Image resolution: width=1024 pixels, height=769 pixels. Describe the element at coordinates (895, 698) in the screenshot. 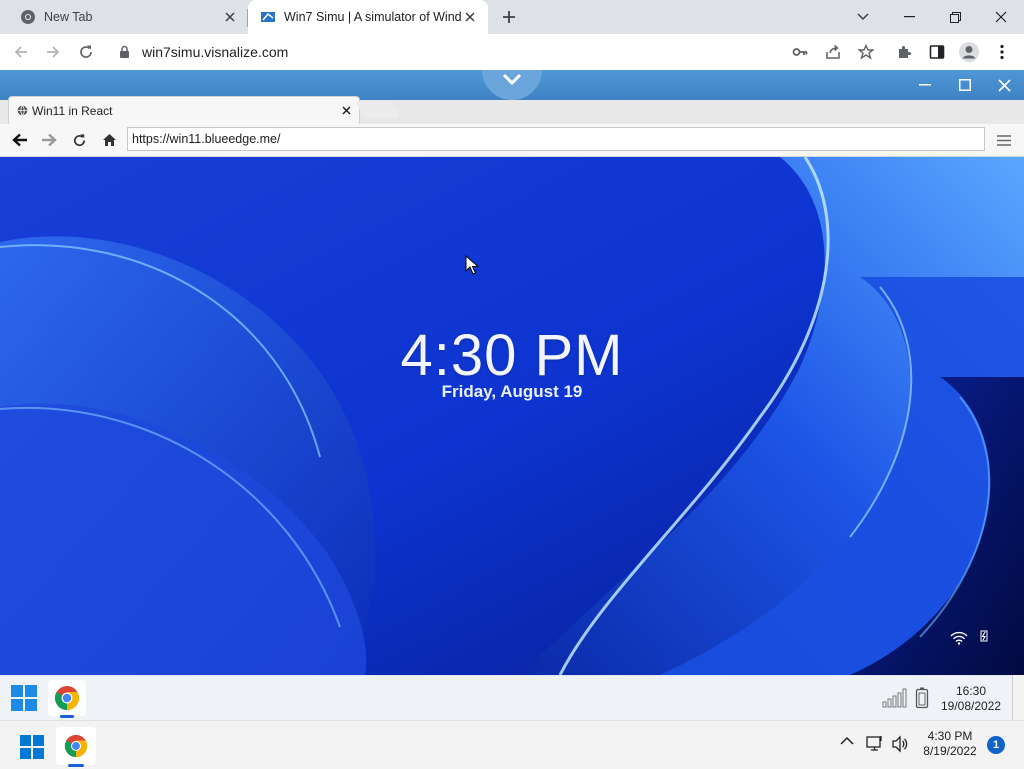

I see `signal-bars-icon` at that location.